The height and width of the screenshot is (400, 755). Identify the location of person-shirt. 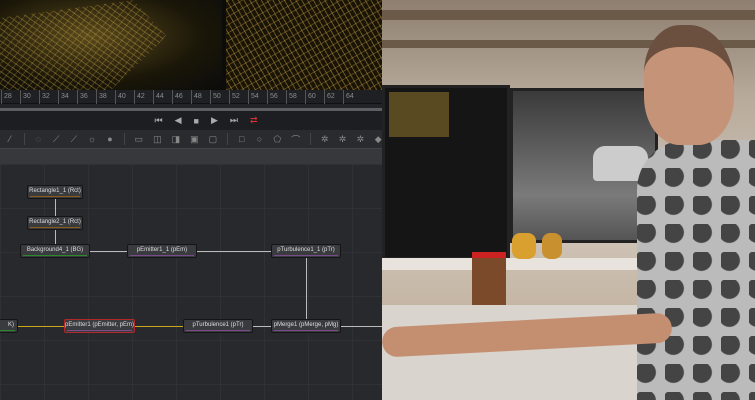
(696, 270).